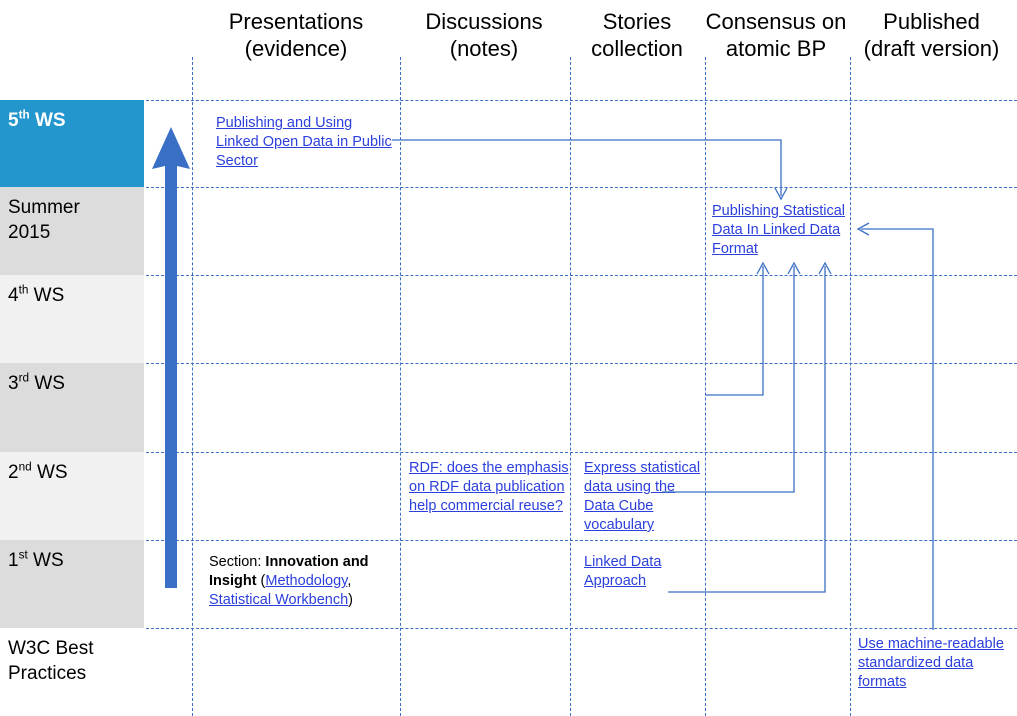 The width and height of the screenshot is (1017, 716). Describe the element at coordinates (72, 496) in the screenshot. I see `row-label-ws2: 2nd WS` at that location.